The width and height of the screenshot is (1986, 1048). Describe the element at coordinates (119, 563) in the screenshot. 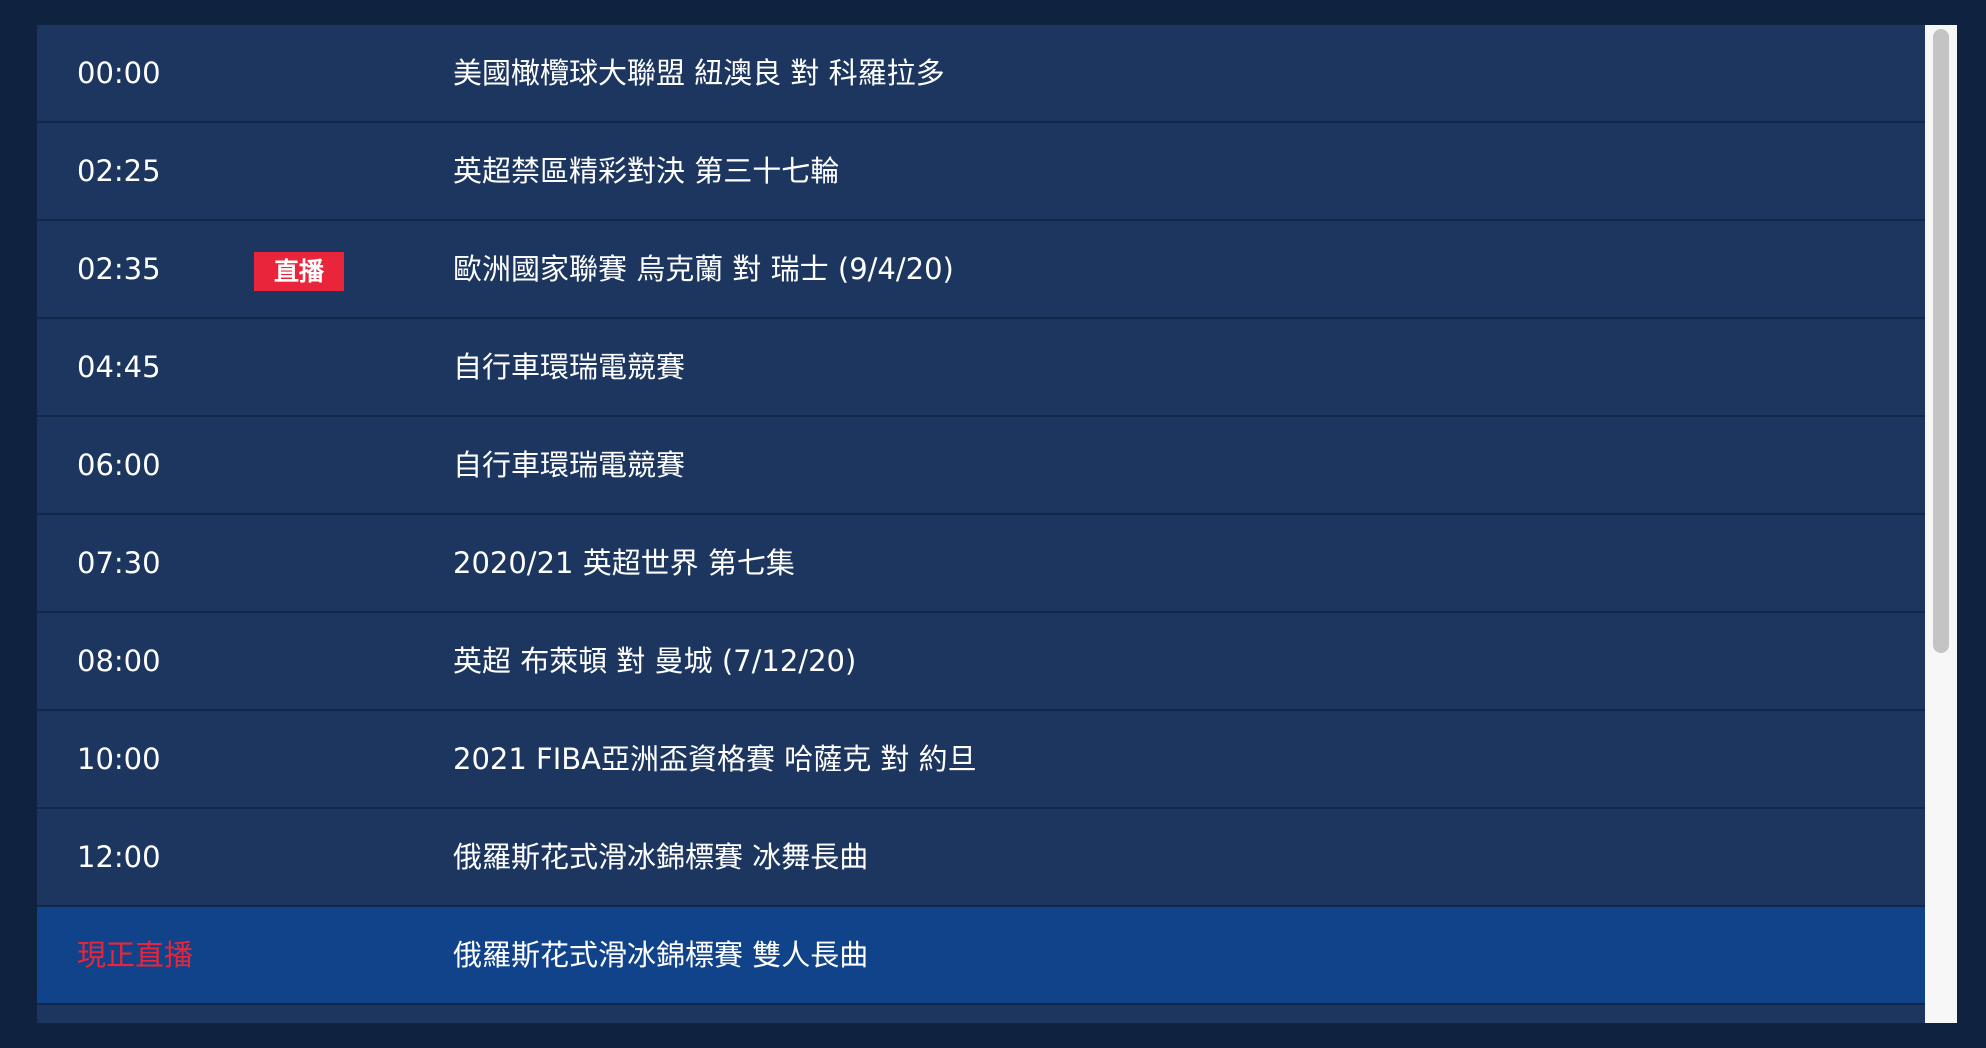

I see `row-time: 07:30` at that location.